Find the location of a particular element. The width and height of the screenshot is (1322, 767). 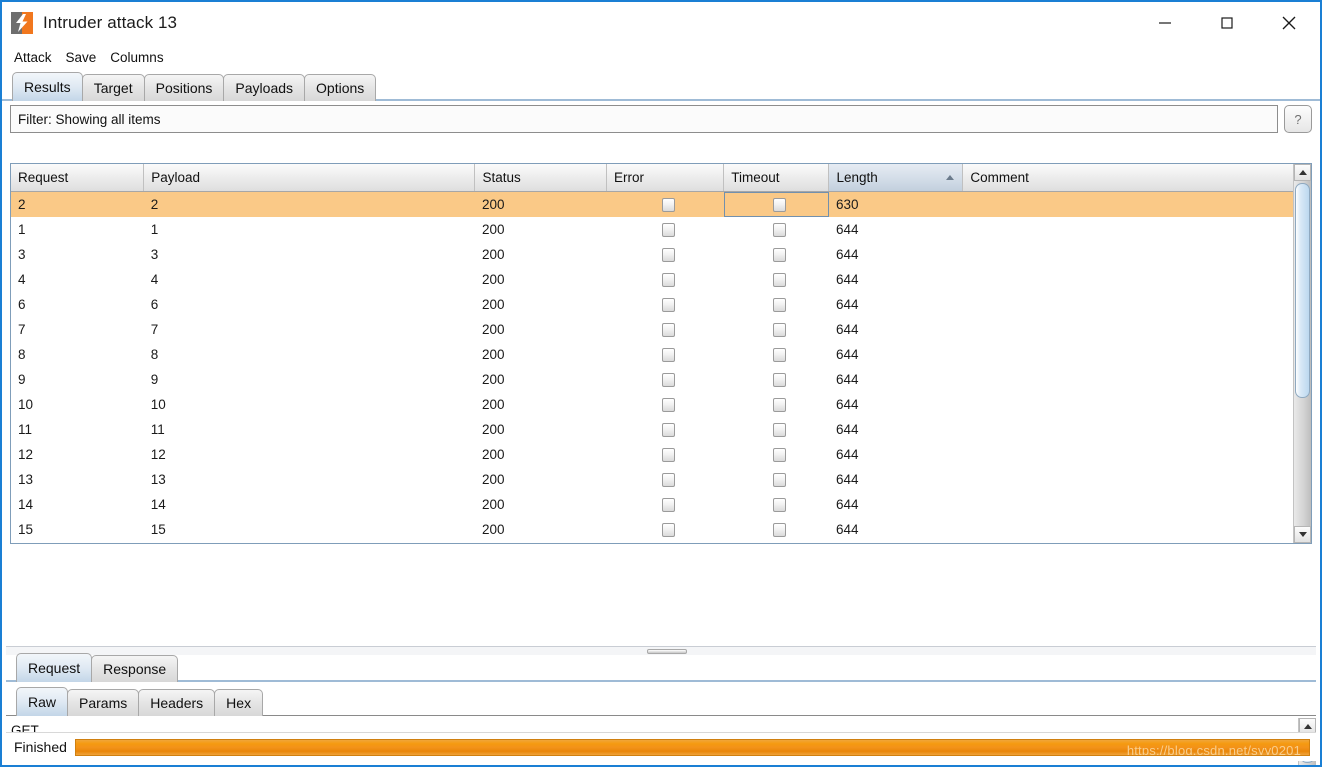

table-row: 10 10 200 644 is located at coordinates (652, 404).